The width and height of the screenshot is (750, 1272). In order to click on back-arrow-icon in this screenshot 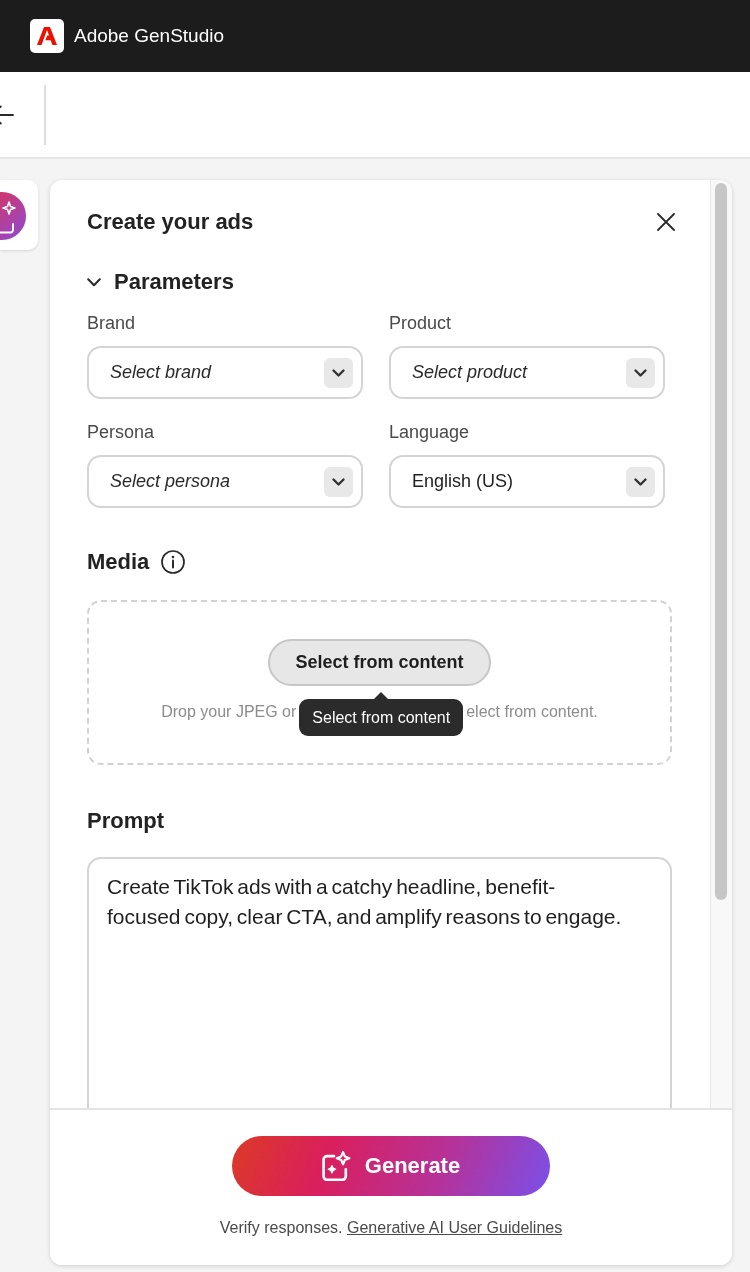, I will do `click(7, 114)`.